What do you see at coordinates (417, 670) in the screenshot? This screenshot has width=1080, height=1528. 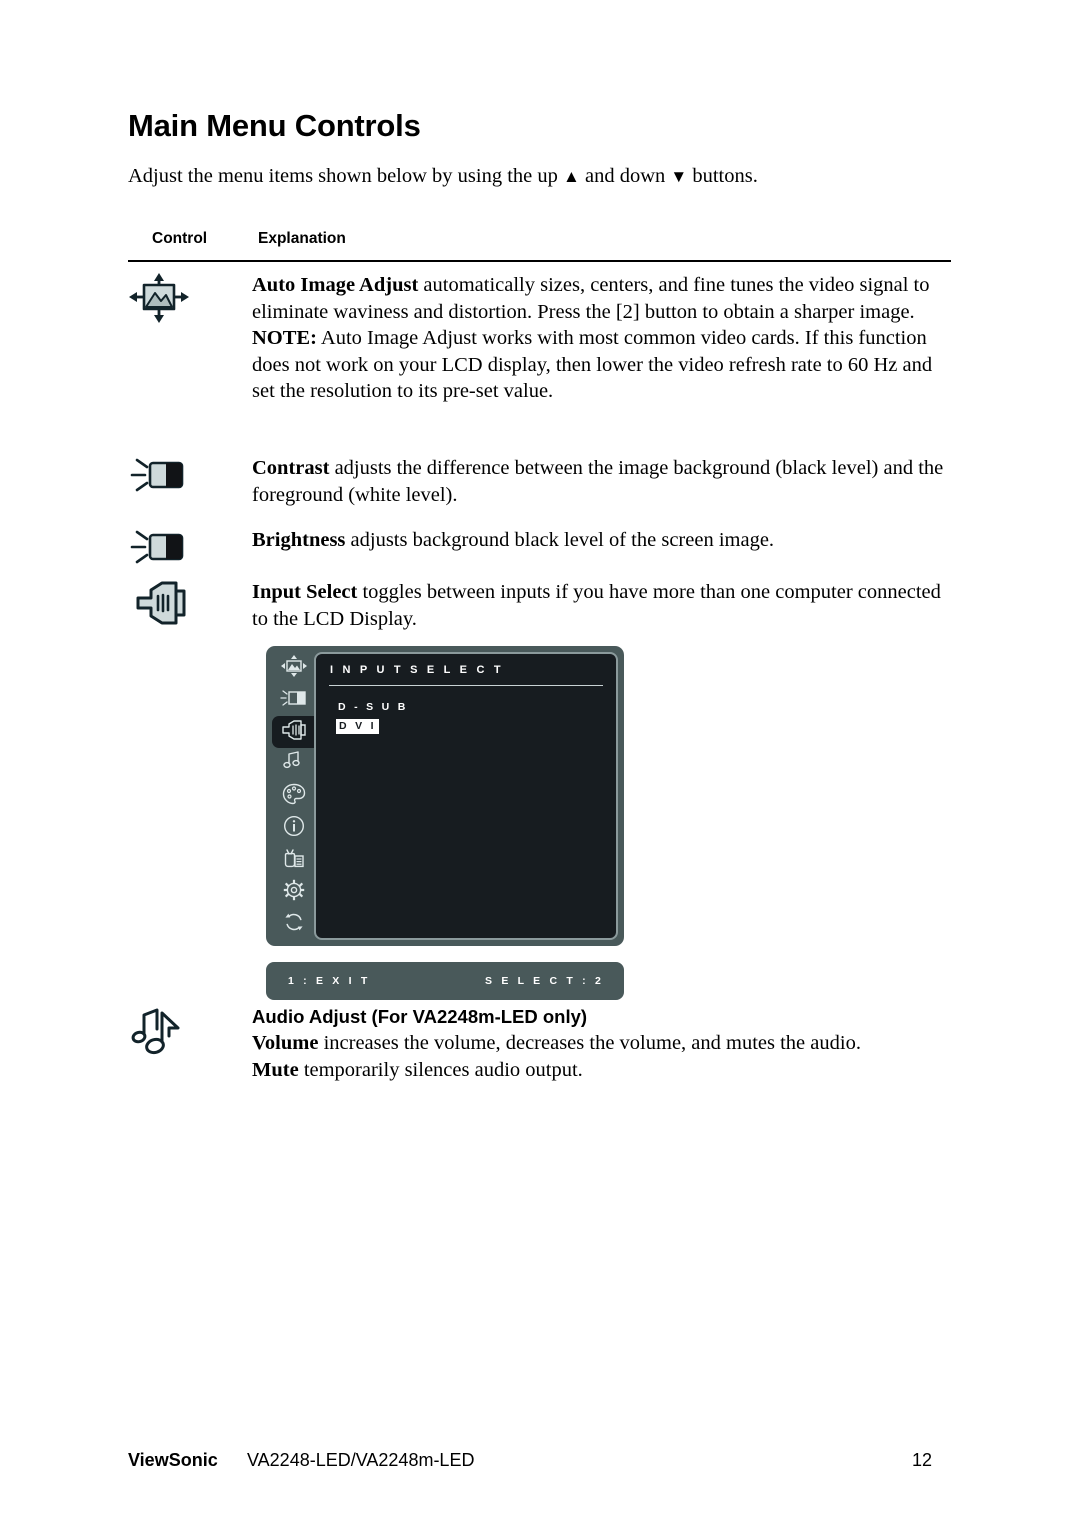 I see `osd-panel-title: I N P U T S E L E C T` at bounding box center [417, 670].